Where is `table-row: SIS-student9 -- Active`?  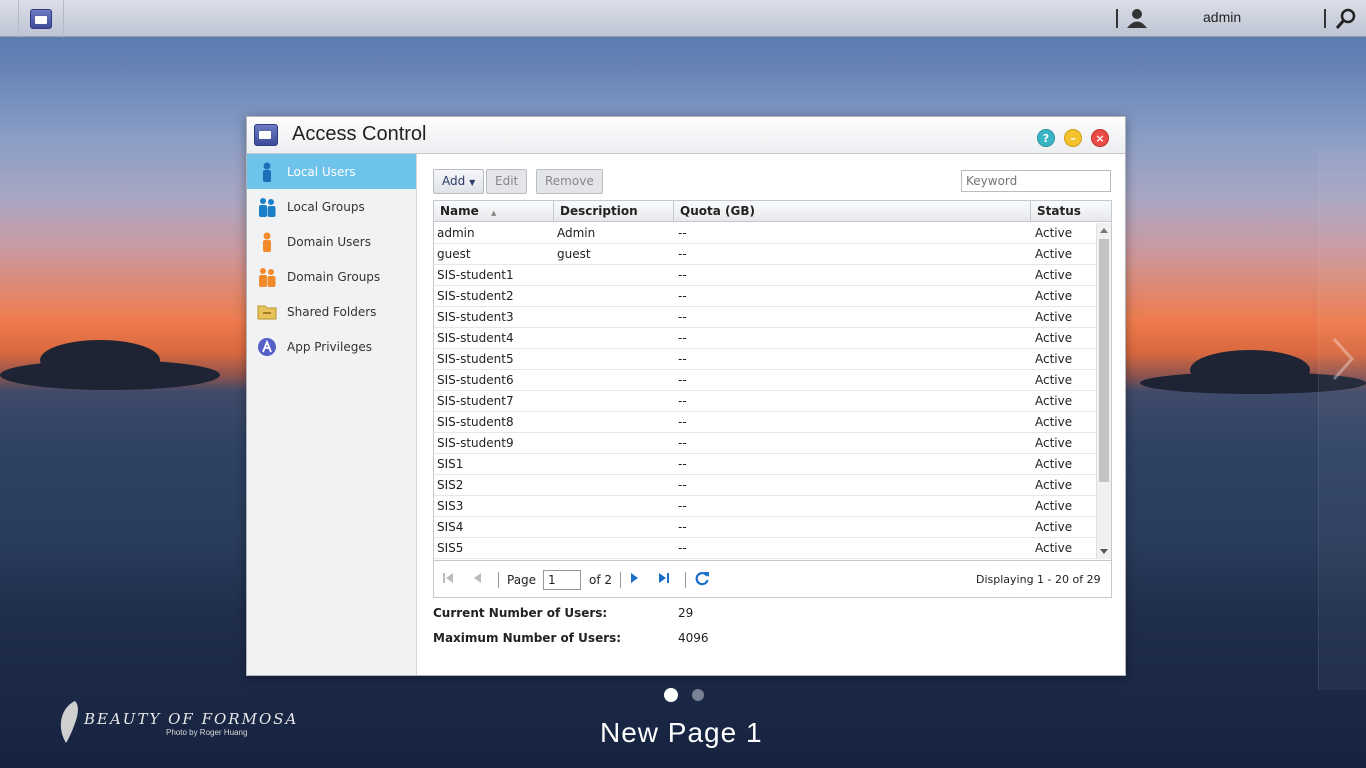
table-row: SIS-student9 -- Active is located at coordinates (765, 443).